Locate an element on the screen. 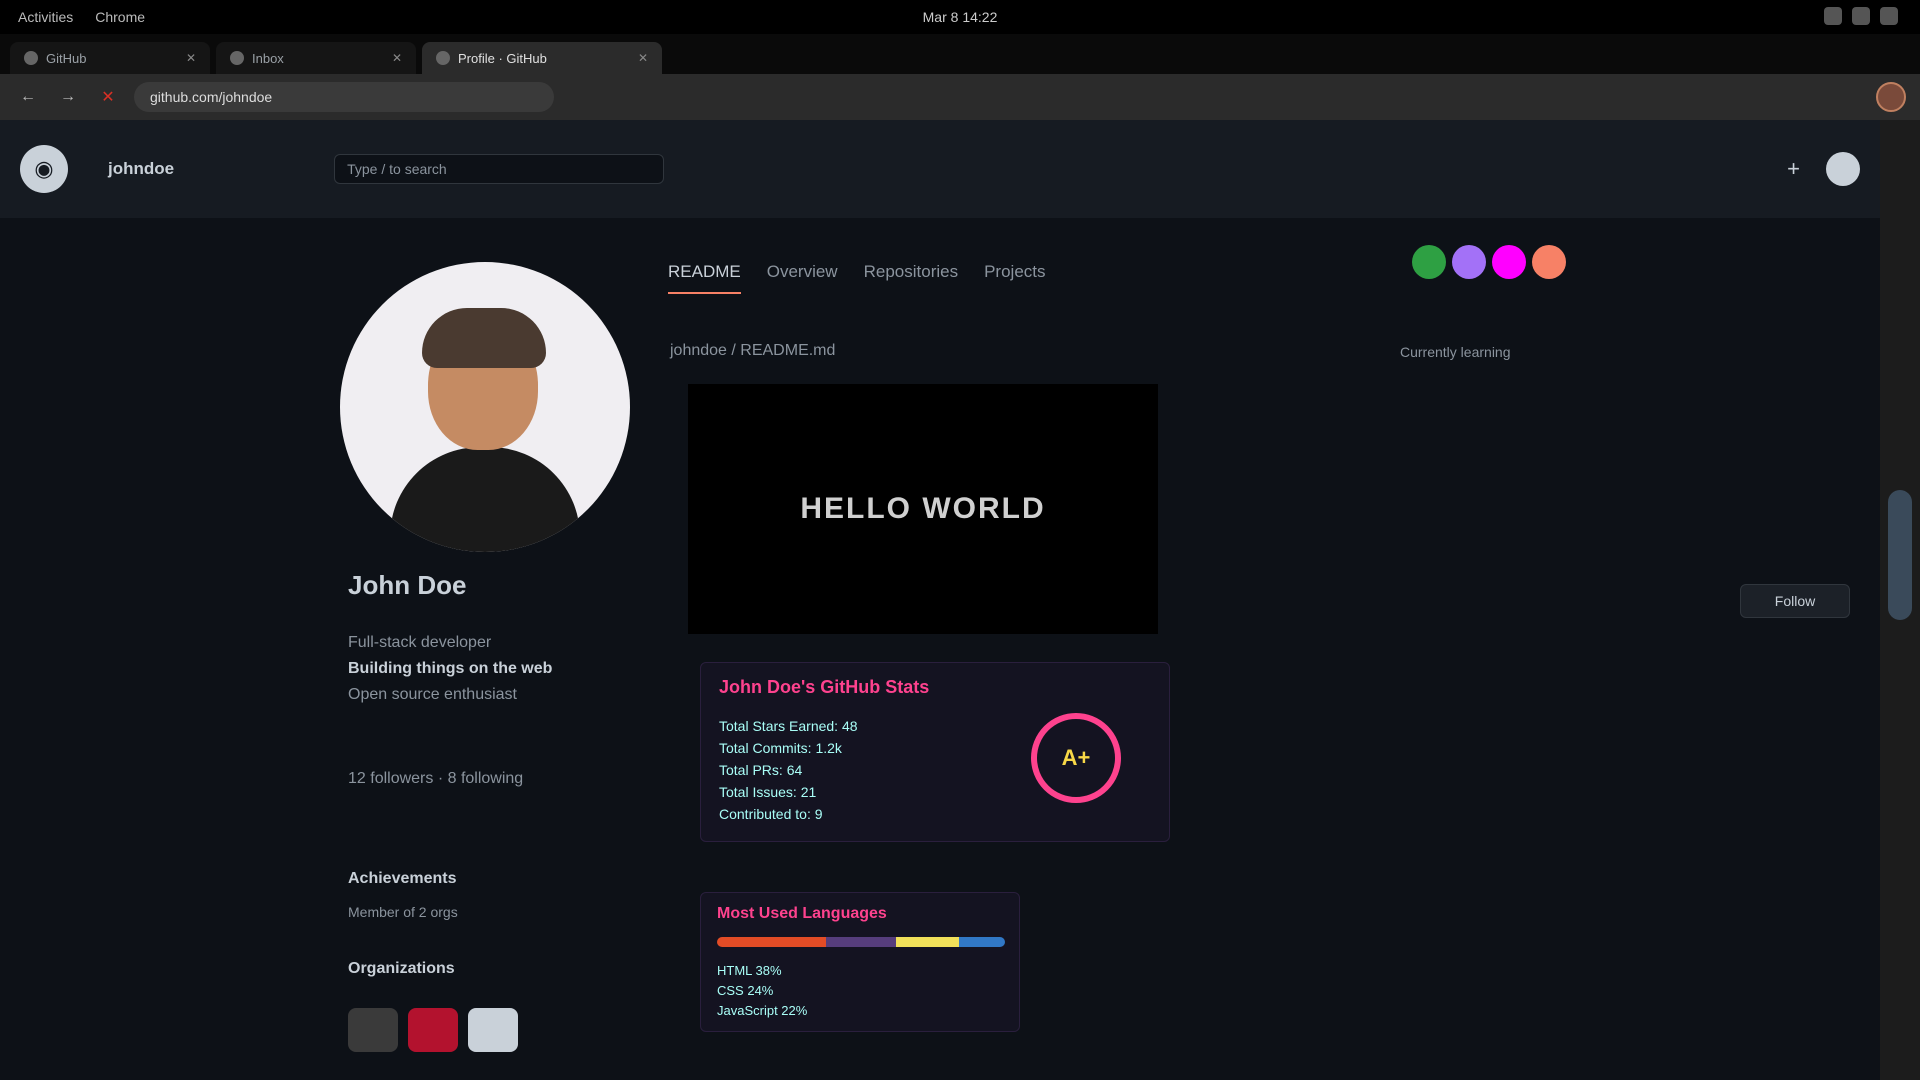  profile-name: John Doe is located at coordinates (407, 585).